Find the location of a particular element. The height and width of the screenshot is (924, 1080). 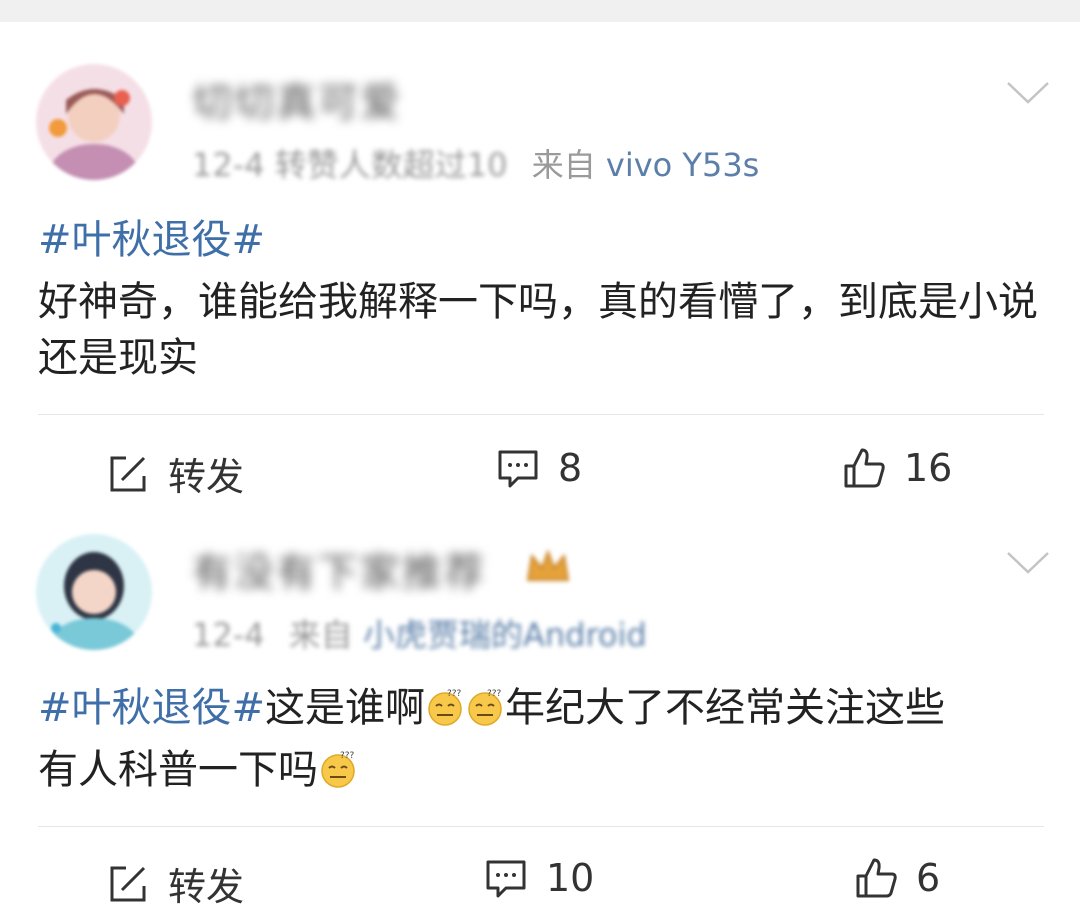

comment-button: 10 is located at coordinates (539, 878).